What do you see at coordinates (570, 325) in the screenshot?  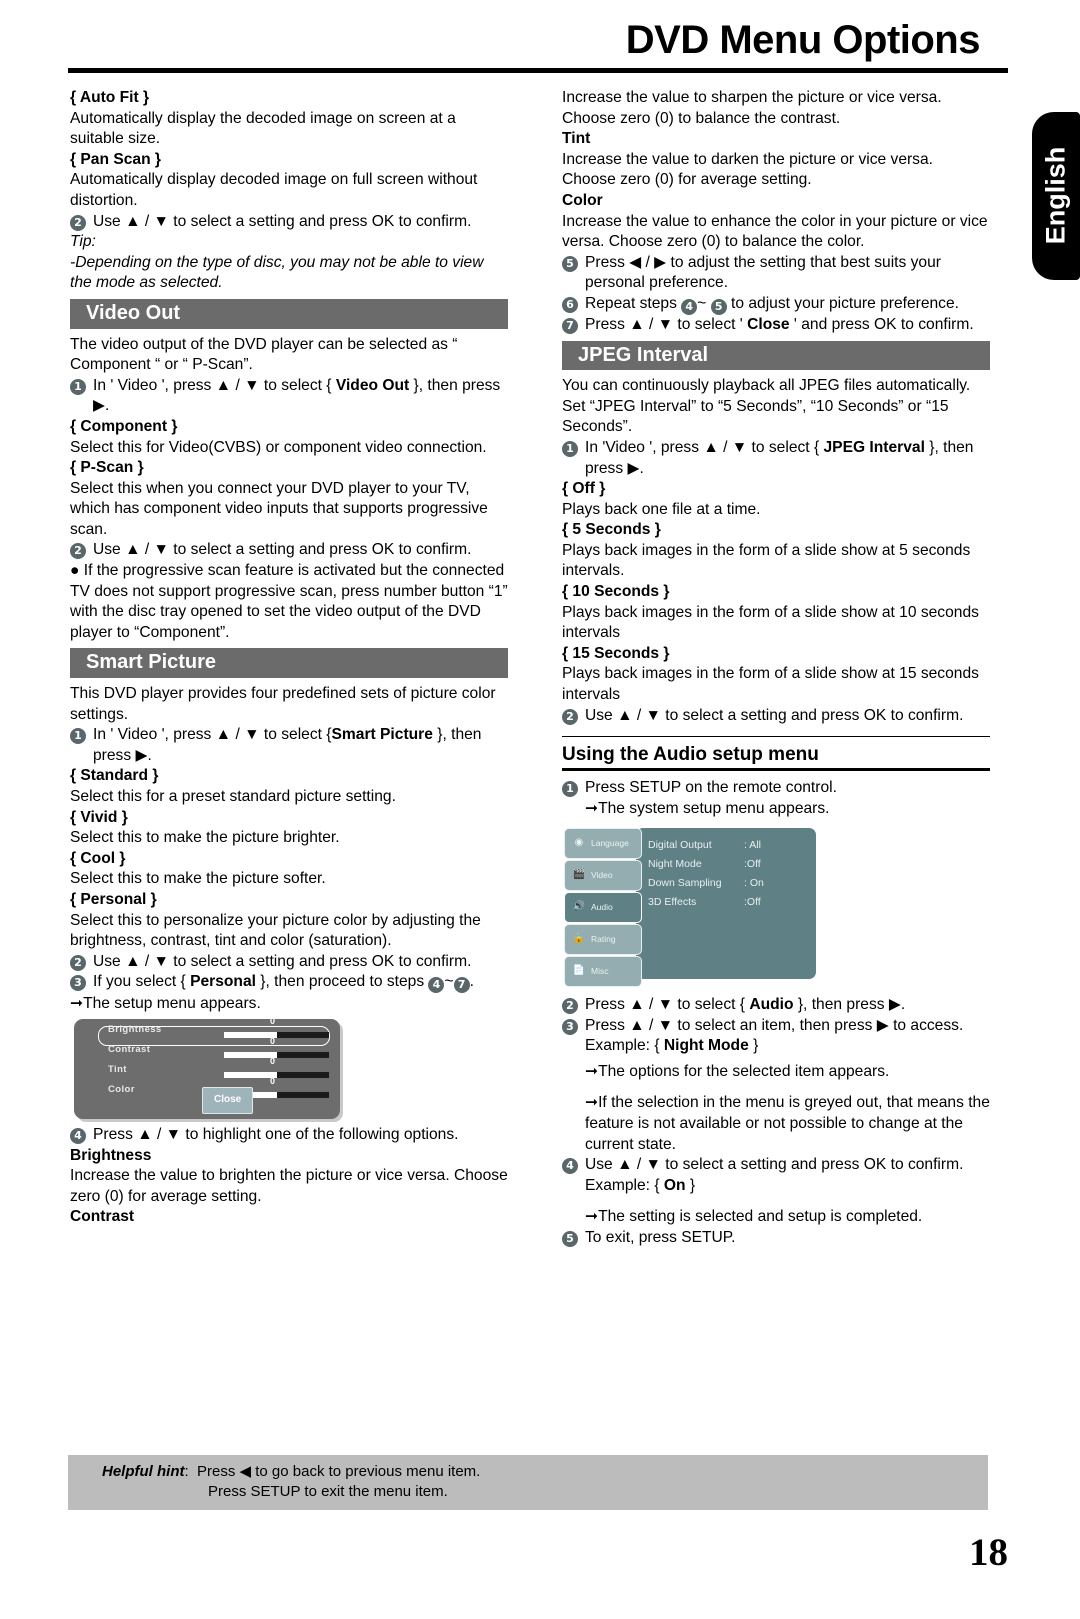 I see `step-badge: 7` at bounding box center [570, 325].